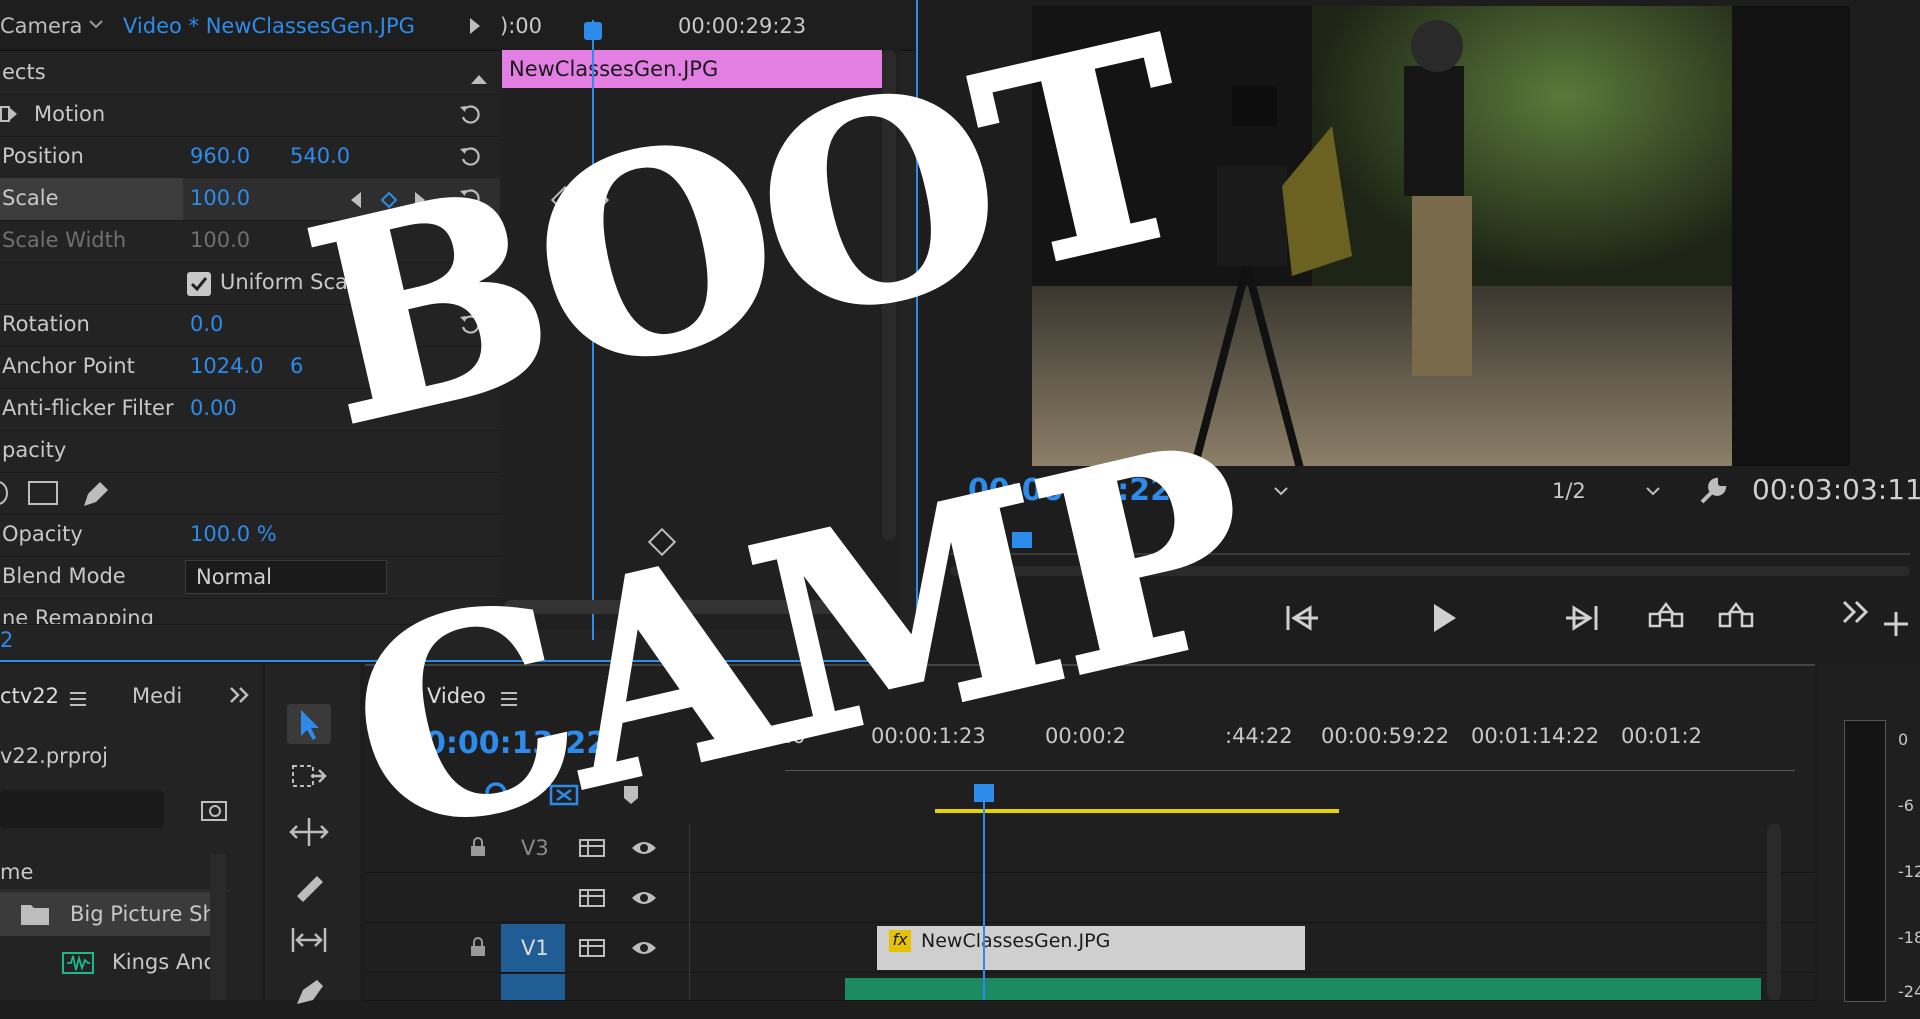  What do you see at coordinates (250, 73) in the screenshot?
I see `section-header: ects` at bounding box center [250, 73].